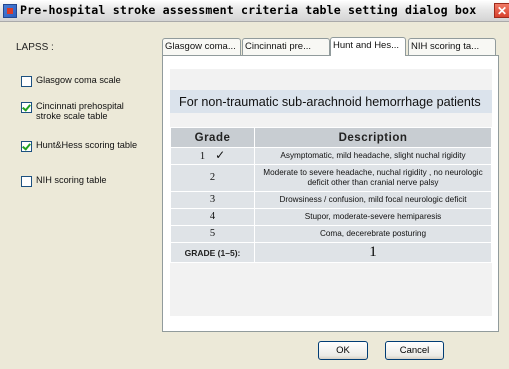  Describe the element at coordinates (87, 145) in the screenshot. I see `hunt-hess-label: Hunt&Hess scoring table` at that location.